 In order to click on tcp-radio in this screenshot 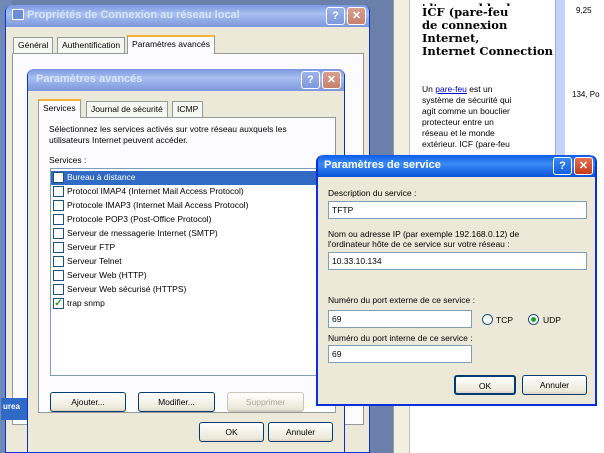, I will do `click(487, 319)`.